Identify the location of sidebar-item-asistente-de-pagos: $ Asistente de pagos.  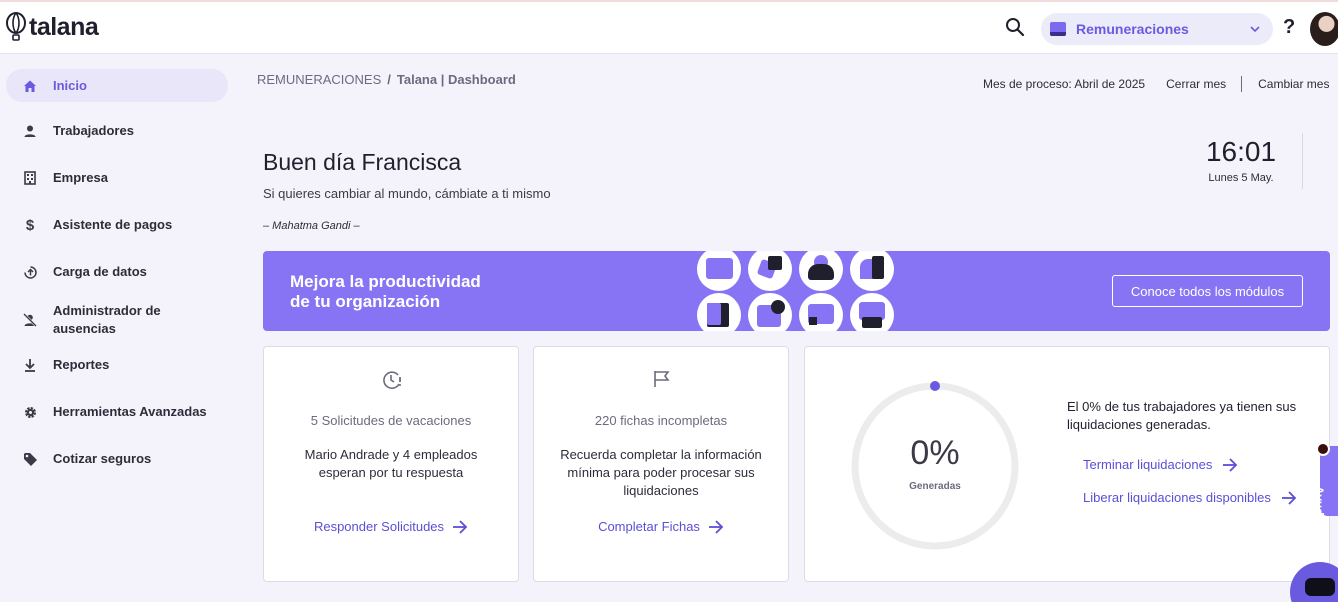
(117, 225).